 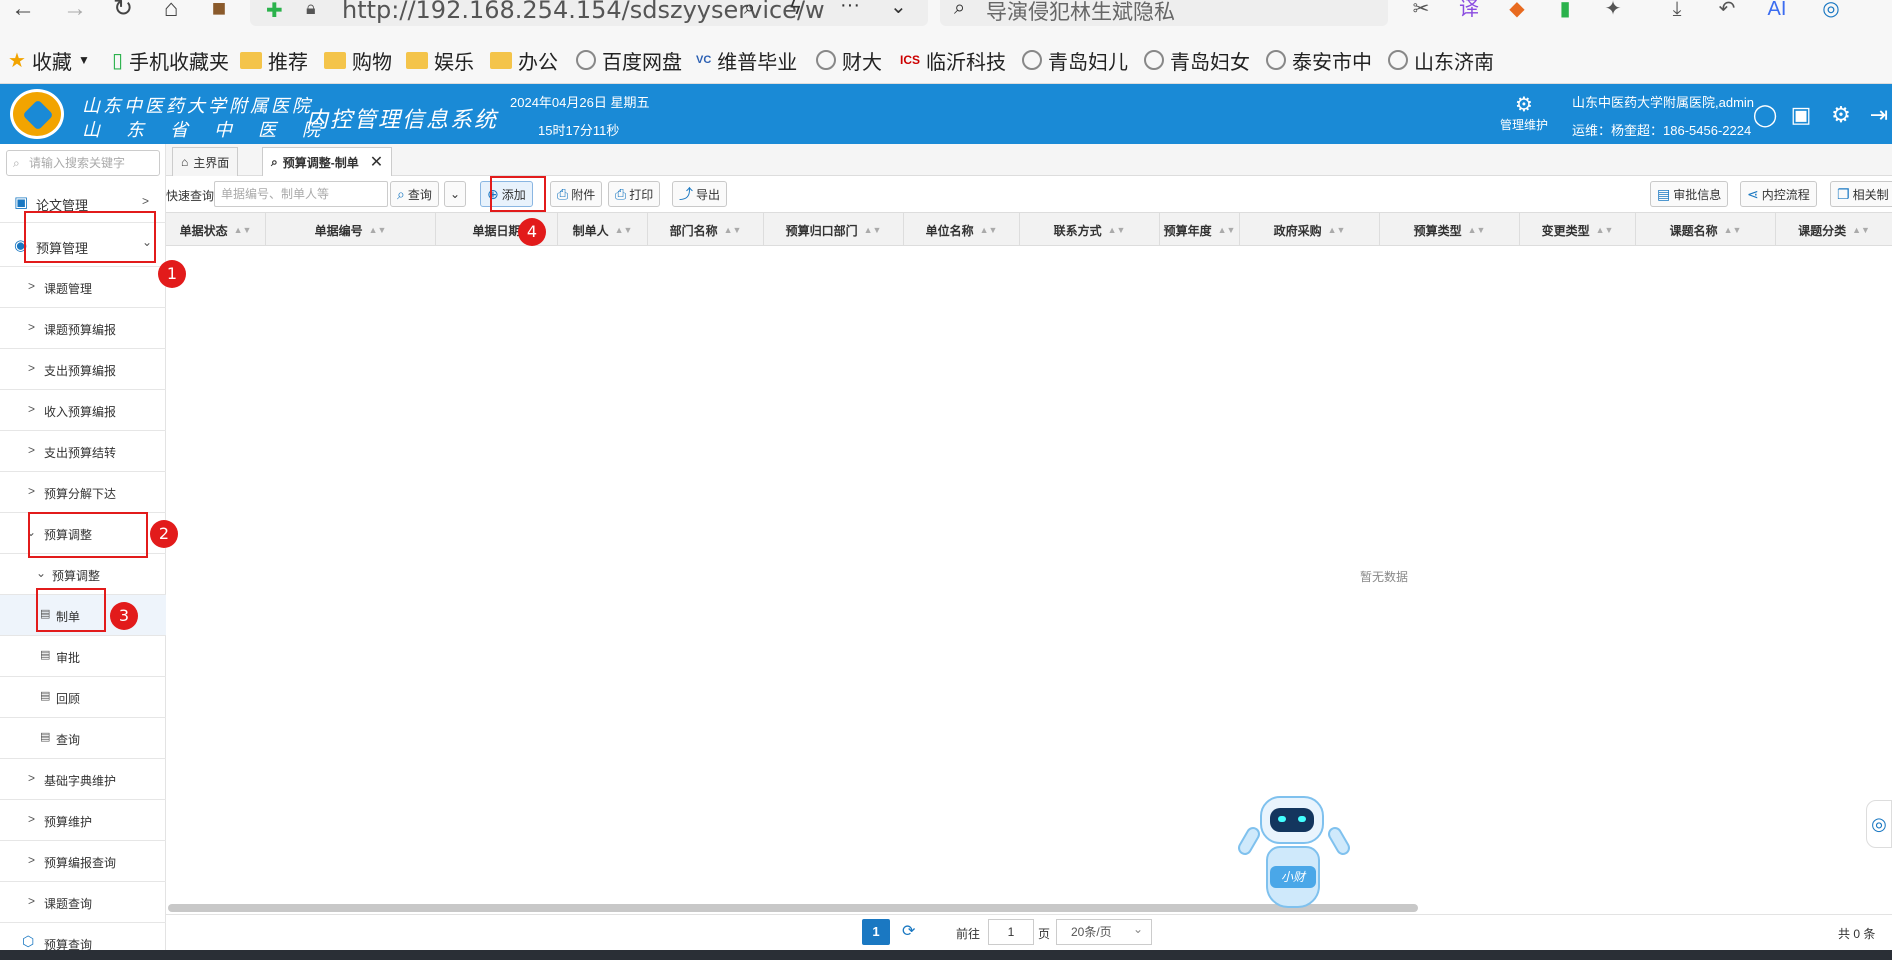 I want to click on sidebar-item-topic-budget: > 课题预算编报, so click(x=83, y=328).